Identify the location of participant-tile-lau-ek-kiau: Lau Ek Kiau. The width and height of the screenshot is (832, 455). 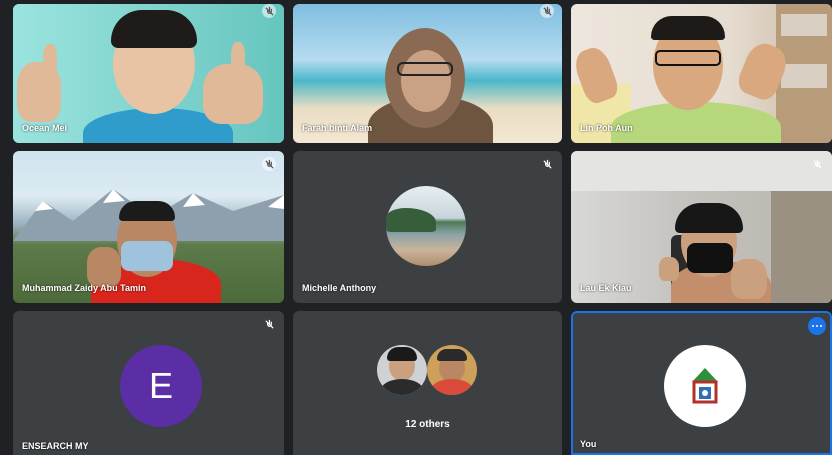
(701, 227).